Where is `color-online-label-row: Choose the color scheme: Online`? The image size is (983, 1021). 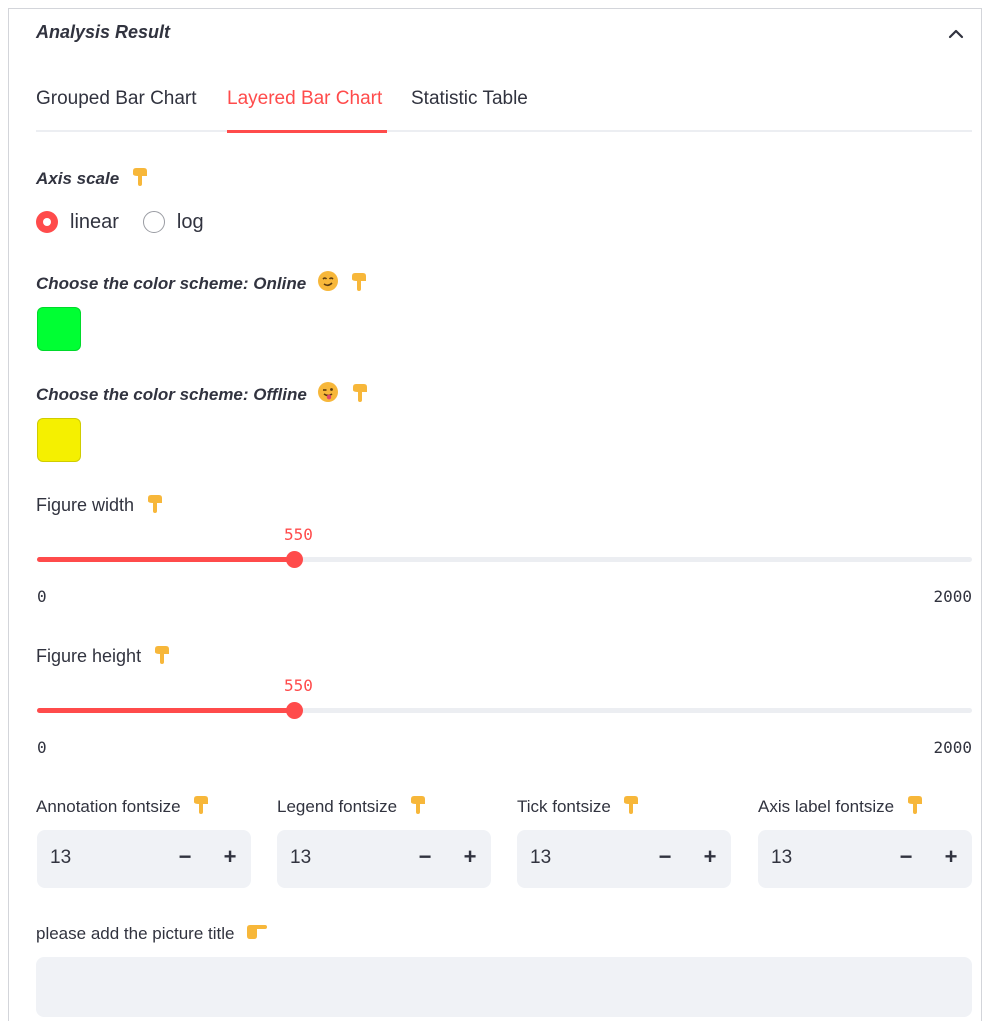 color-online-label-row: Choose the color scheme: Online is located at coordinates (203, 282).